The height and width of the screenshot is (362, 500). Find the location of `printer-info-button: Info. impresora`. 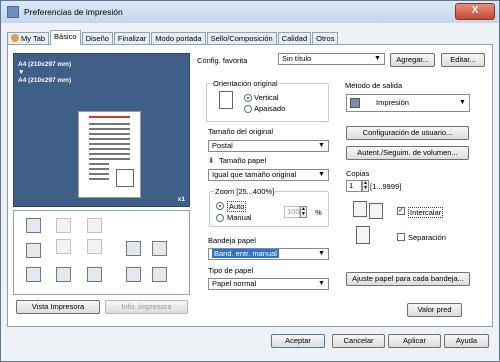

printer-info-button: Info. impresora is located at coordinates (146, 307).